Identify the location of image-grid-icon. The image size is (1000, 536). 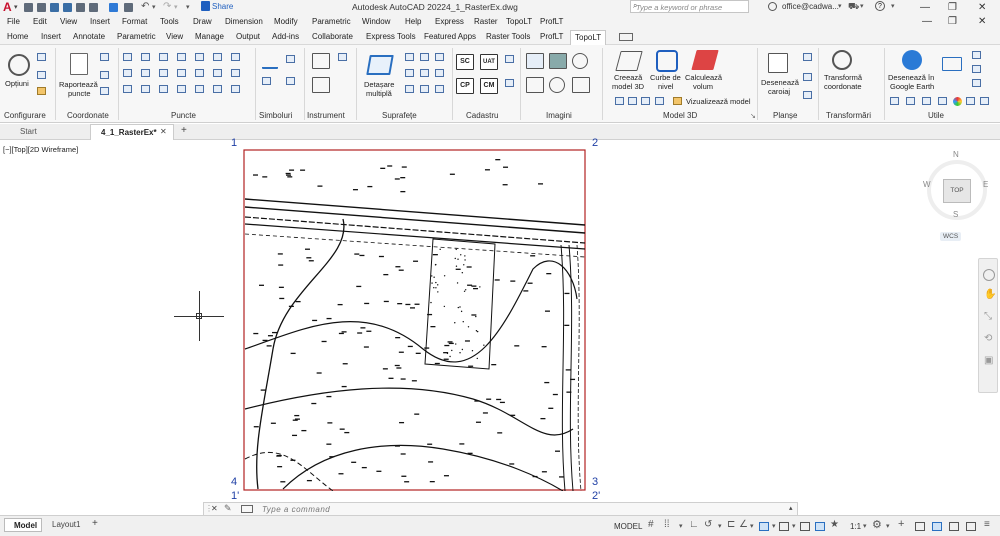
(581, 85).